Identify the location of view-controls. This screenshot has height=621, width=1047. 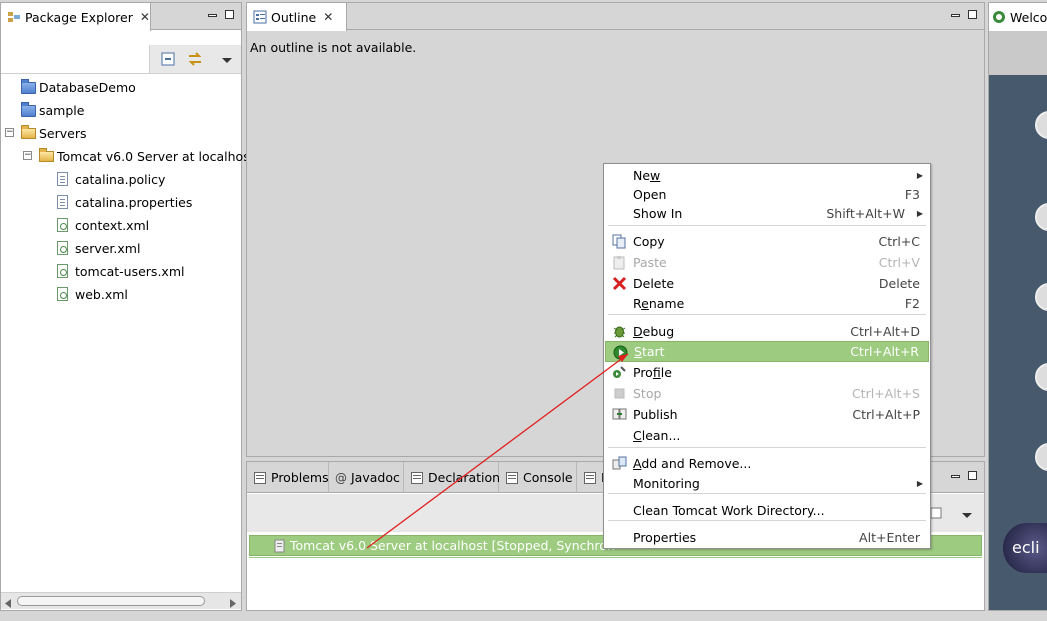
(964, 14).